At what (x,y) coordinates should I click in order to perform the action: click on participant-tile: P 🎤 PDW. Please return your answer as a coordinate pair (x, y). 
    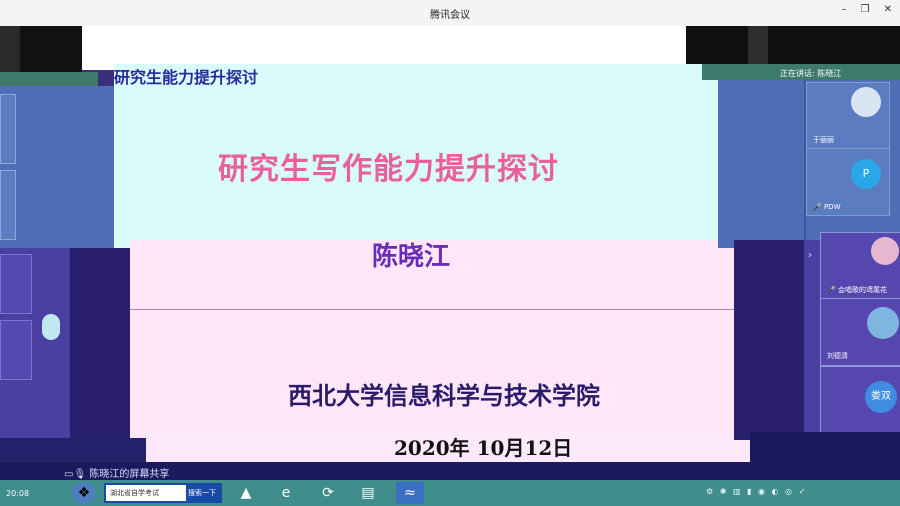
    Looking at the image, I should click on (848, 182).